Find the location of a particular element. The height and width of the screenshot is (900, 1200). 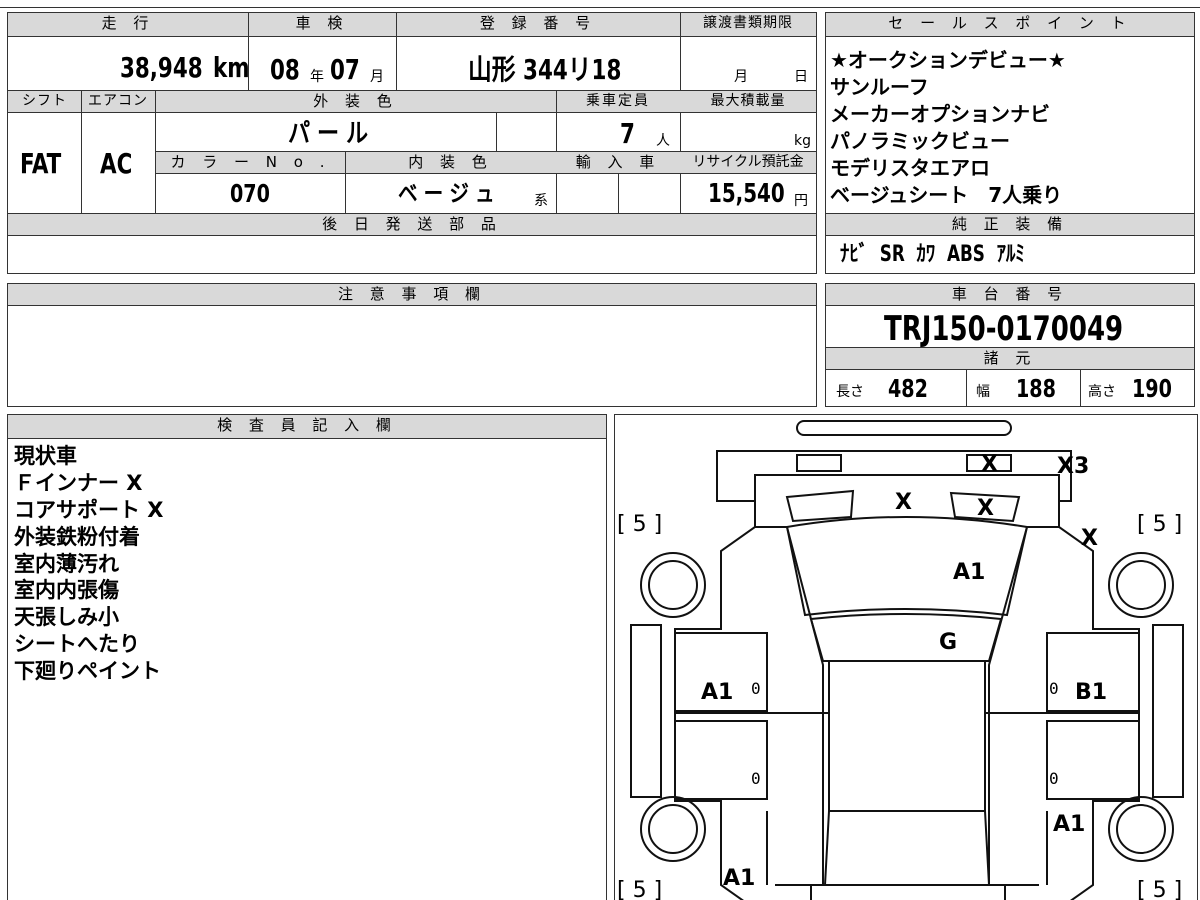

inspector-item: シートへたり is located at coordinates (77, 644).